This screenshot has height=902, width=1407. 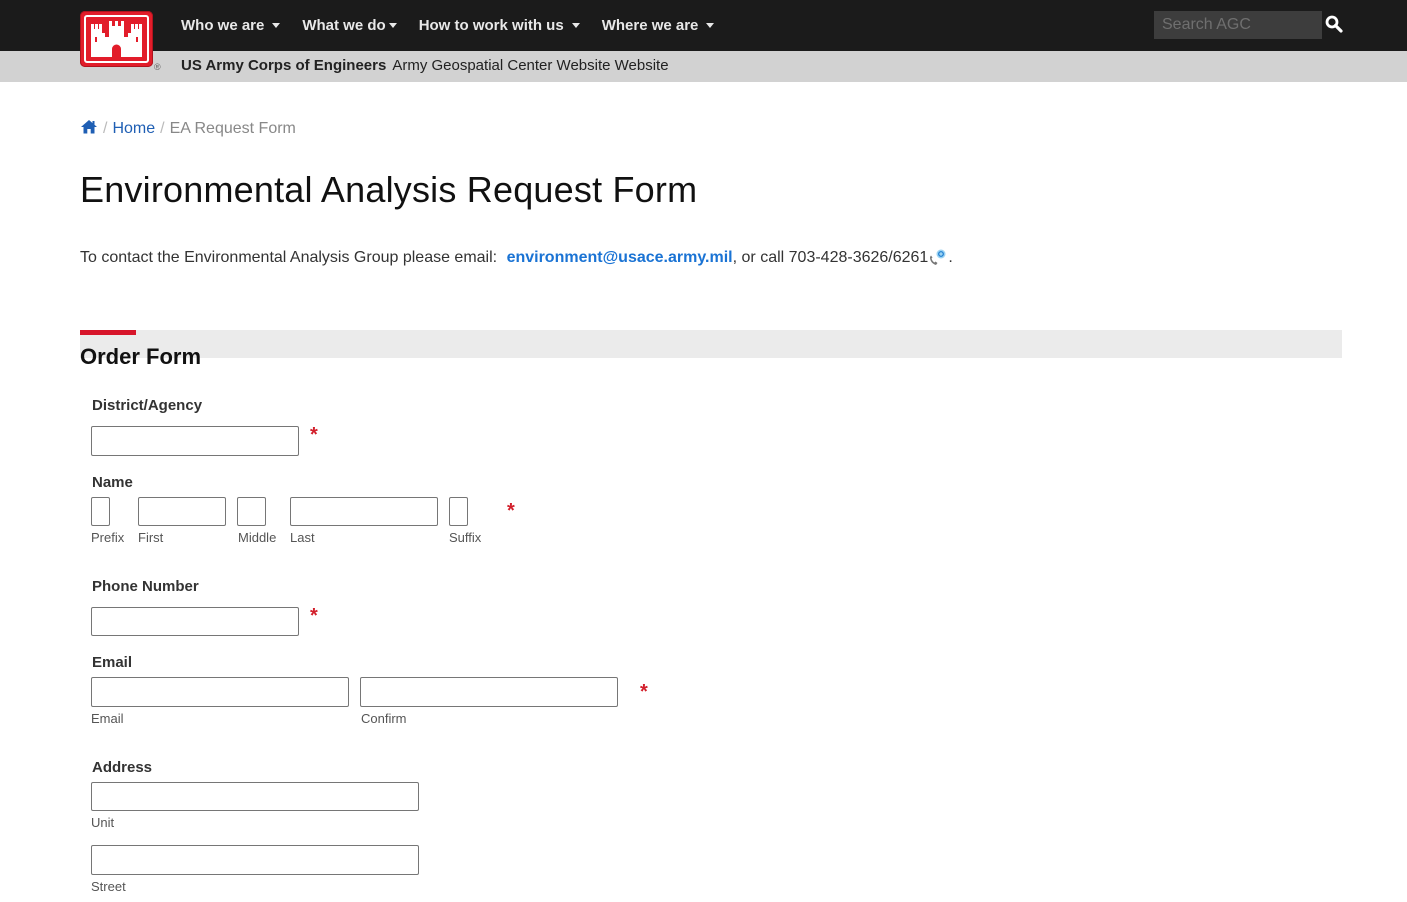 What do you see at coordinates (284, 65) in the screenshot?
I see `org-name: US Army Corps of Engineers` at bounding box center [284, 65].